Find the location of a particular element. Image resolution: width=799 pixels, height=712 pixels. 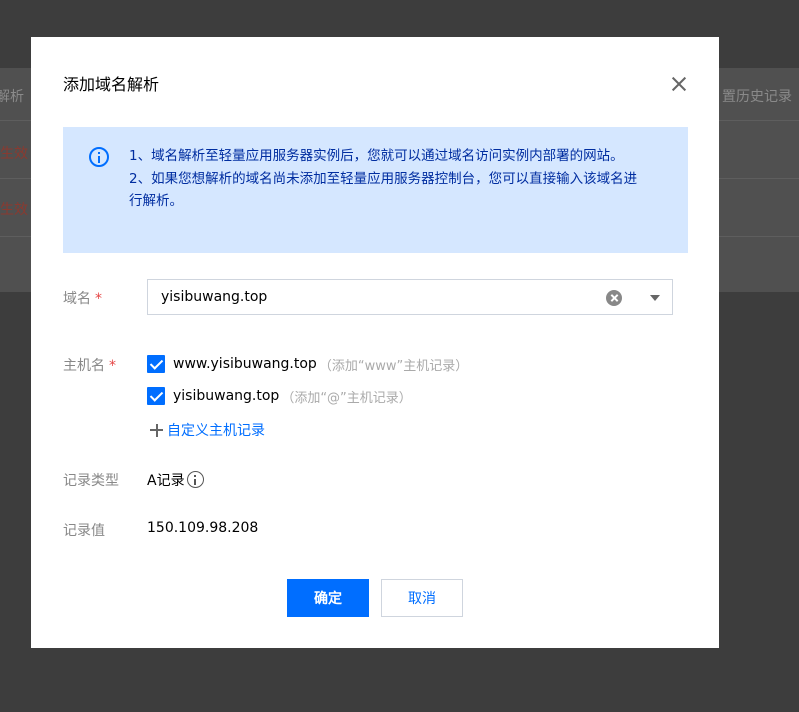

domain-label: 域名 * is located at coordinates (82, 298).